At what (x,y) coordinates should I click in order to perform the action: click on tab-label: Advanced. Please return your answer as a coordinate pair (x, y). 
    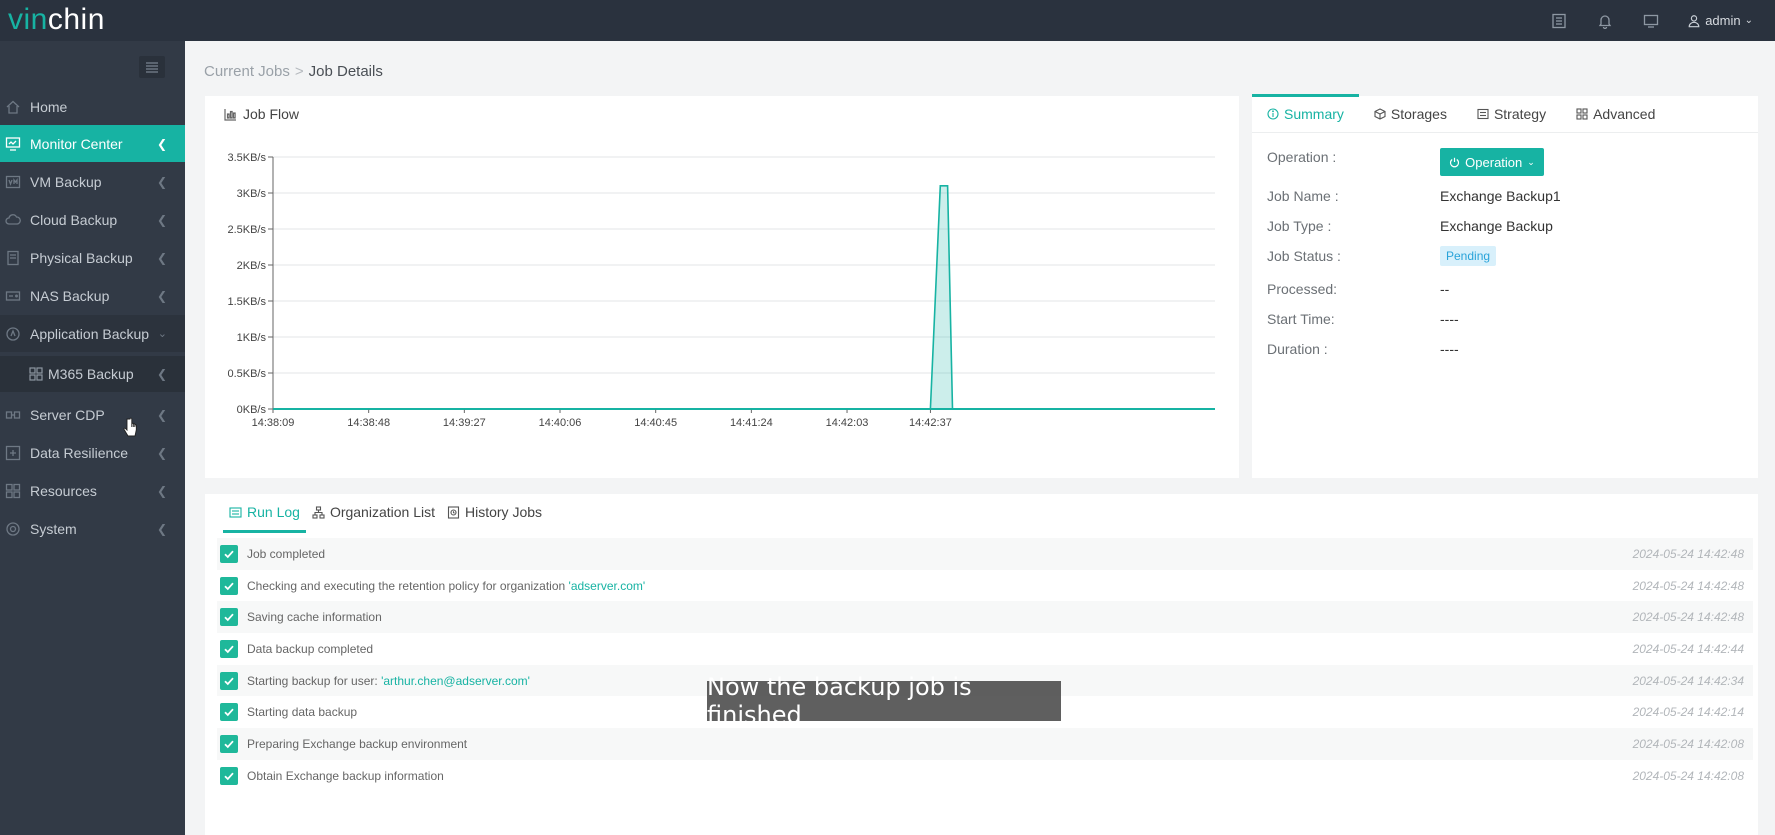
    Looking at the image, I should click on (1624, 114).